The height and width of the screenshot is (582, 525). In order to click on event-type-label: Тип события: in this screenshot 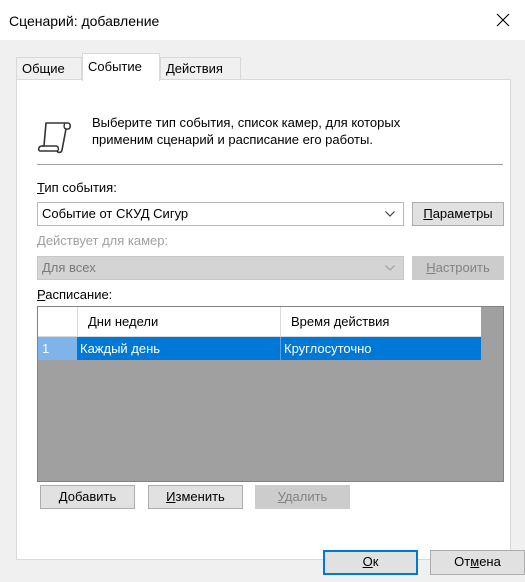, I will do `click(77, 187)`.